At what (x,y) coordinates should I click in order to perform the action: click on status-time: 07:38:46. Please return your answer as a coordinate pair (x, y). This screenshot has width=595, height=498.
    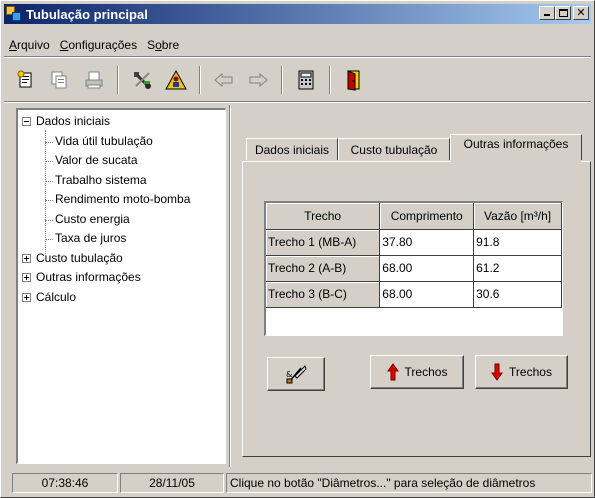
    Looking at the image, I should click on (65, 483).